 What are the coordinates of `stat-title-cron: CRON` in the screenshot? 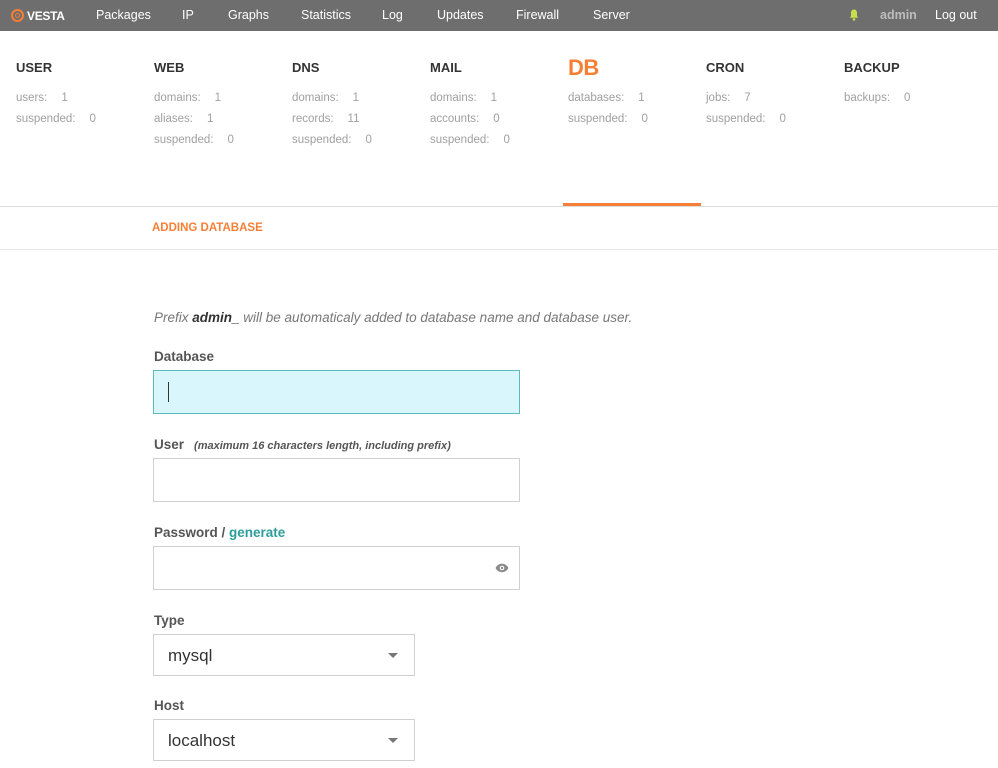 It's located at (725, 67).